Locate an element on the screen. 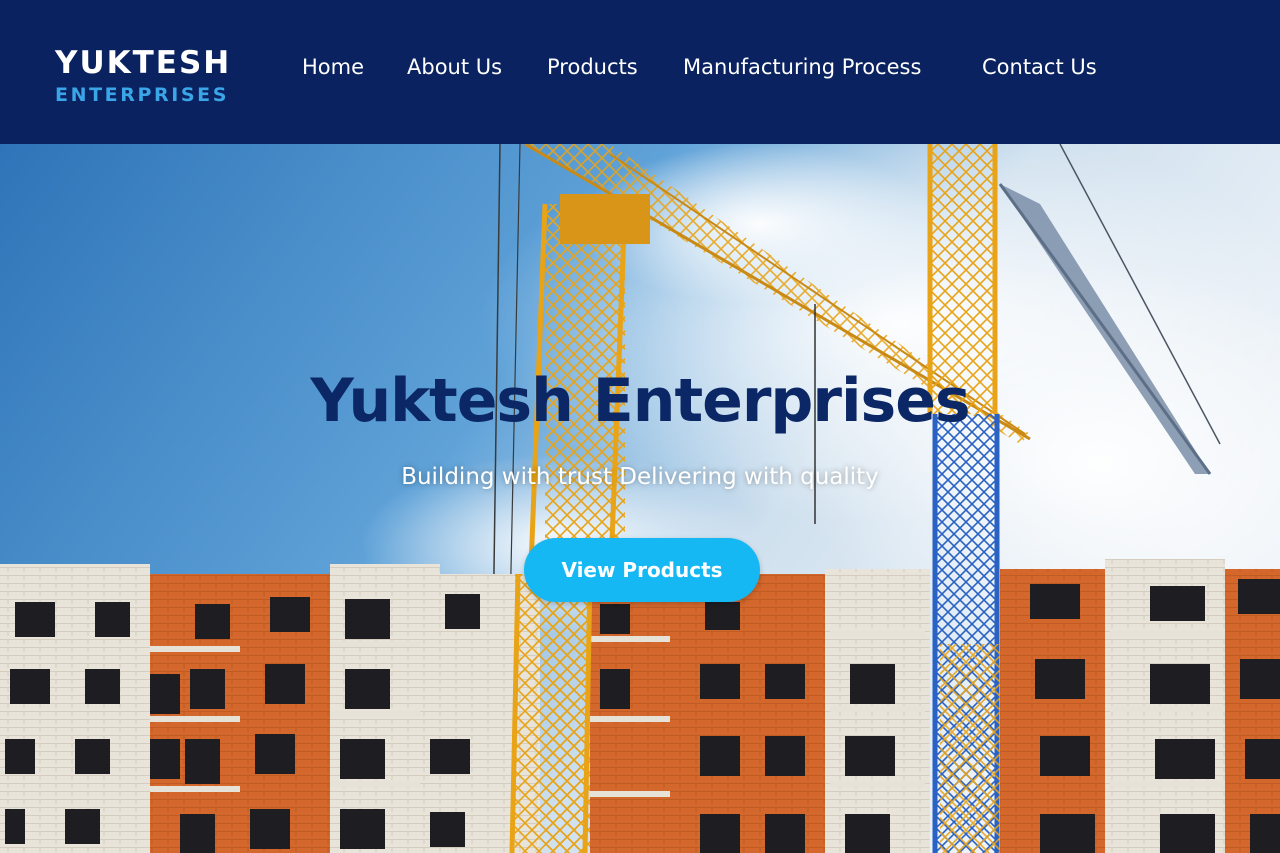  nav-item-products: Products is located at coordinates (592, 67).